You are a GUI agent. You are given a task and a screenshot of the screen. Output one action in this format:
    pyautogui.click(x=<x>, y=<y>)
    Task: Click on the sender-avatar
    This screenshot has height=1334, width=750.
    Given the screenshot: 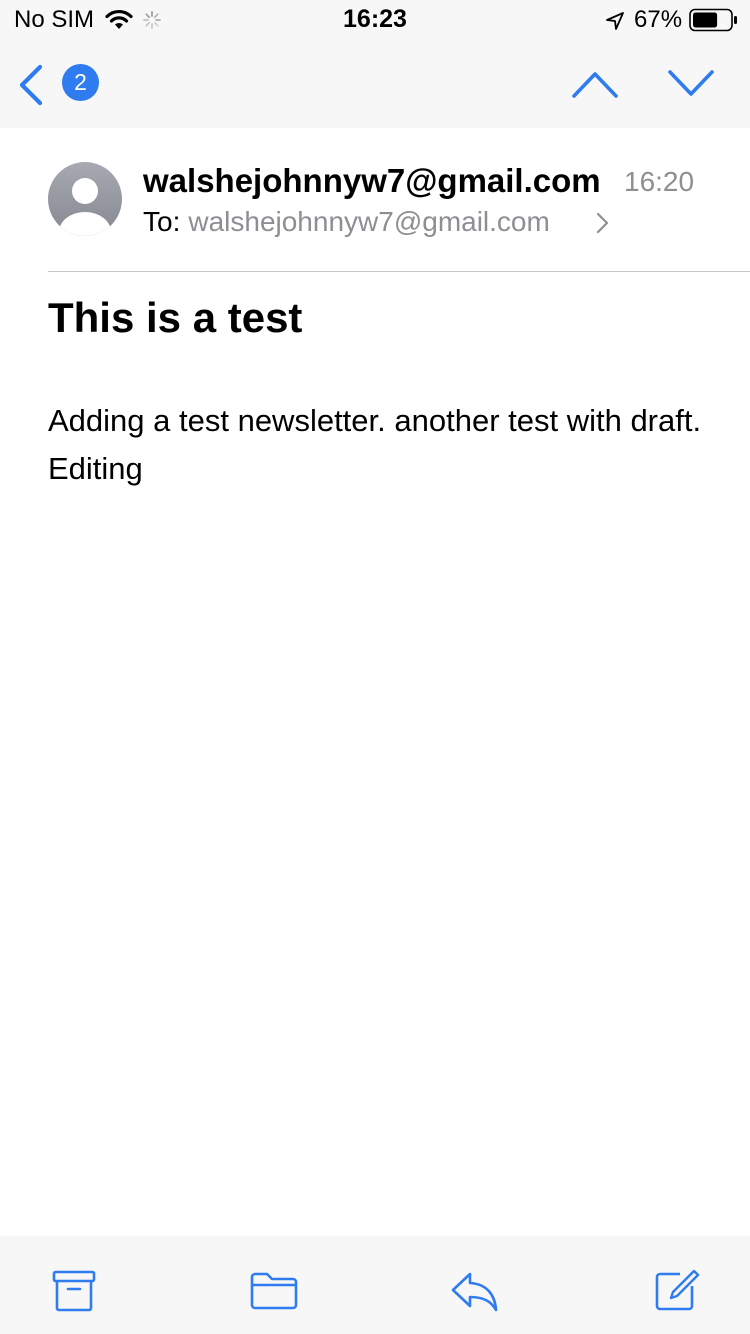 What is the action you would take?
    pyautogui.click(x=85, y=199)
    